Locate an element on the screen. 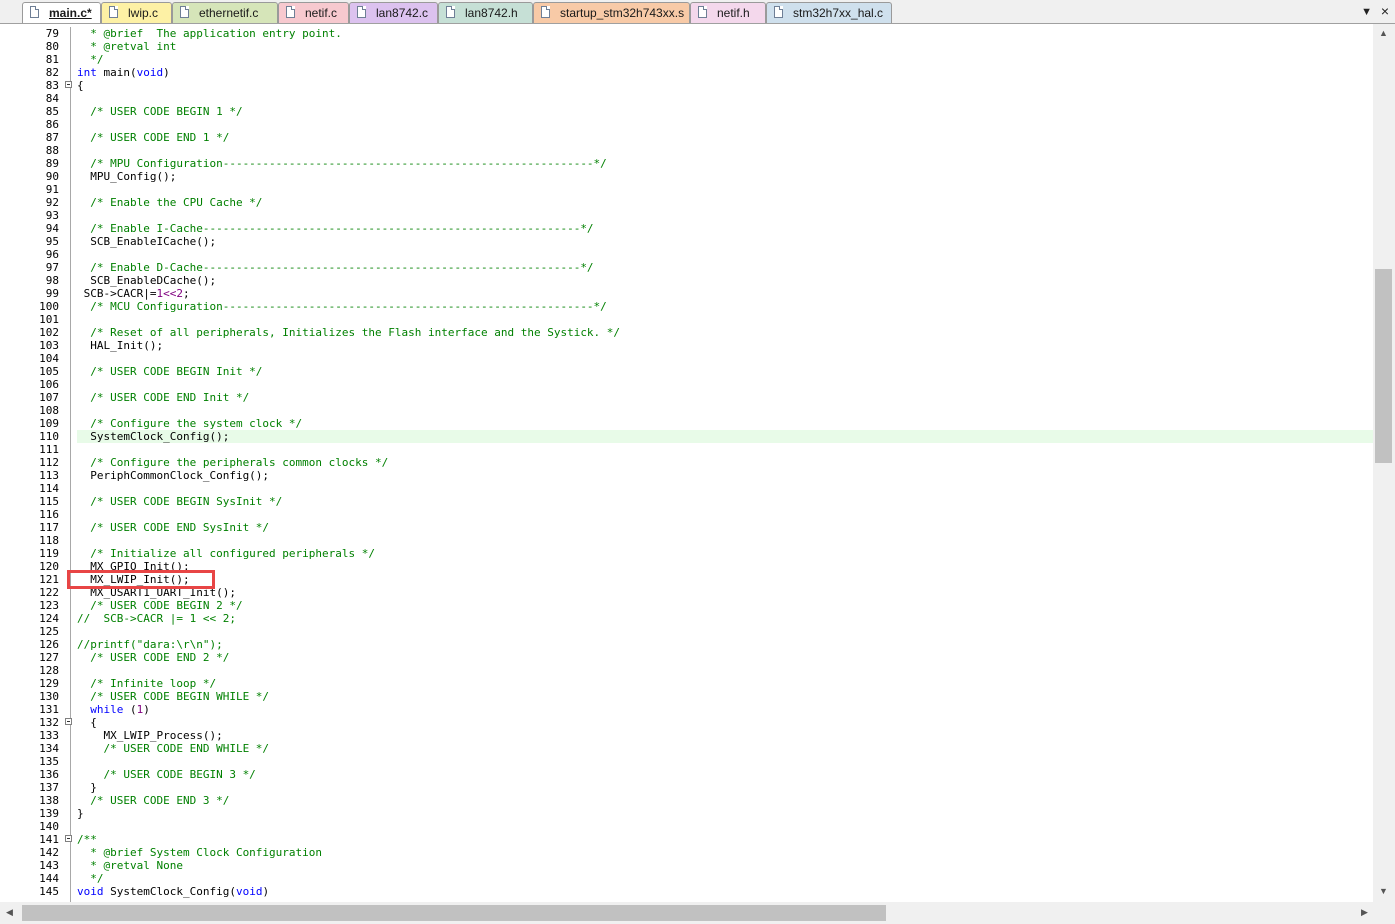 The height and width of the screenshot is (924, 1395). code-line: 104 is located at coordinates (686, 358).